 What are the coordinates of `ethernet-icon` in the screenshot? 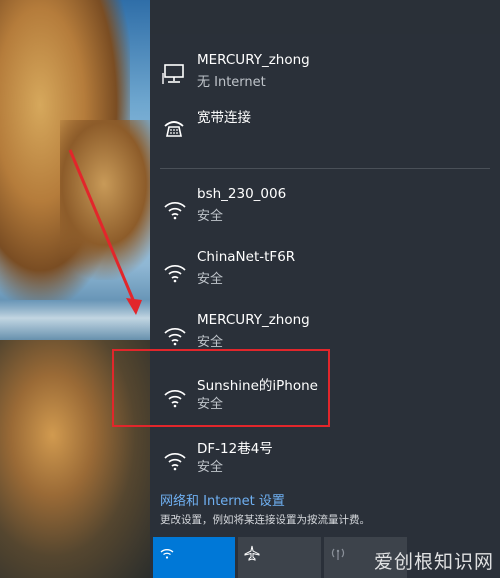 It's located at (175, 75).